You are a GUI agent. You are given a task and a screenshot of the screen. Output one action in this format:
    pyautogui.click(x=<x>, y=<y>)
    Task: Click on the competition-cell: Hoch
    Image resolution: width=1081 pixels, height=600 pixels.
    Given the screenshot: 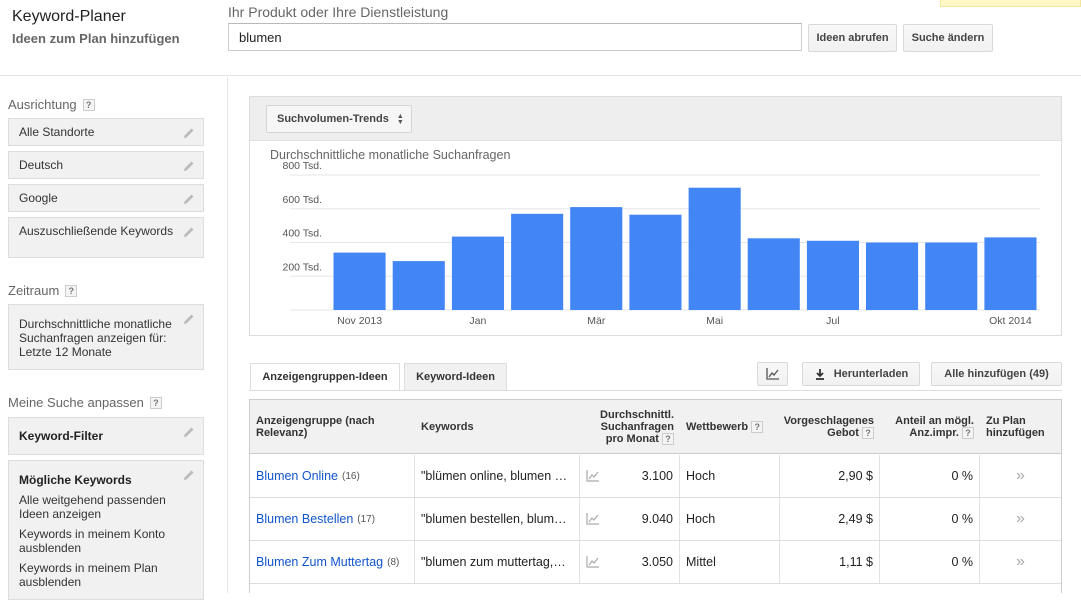 What is the action you would take?
    pyautogui.click(x=730, y=519)
    